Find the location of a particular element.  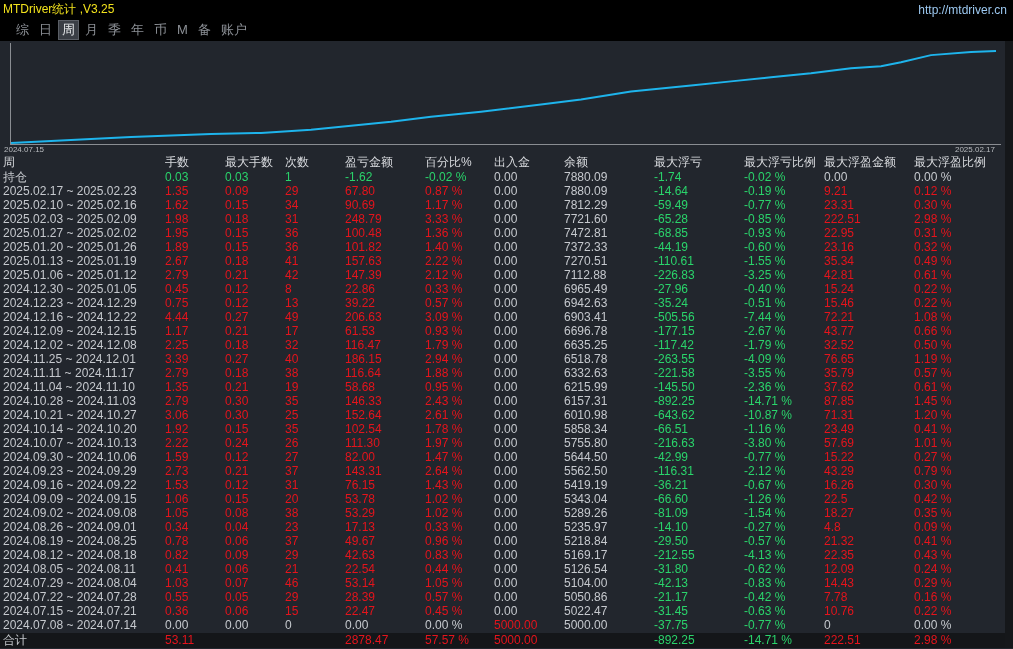

table-cell-text: 1 is located at coordinates (289, 177).